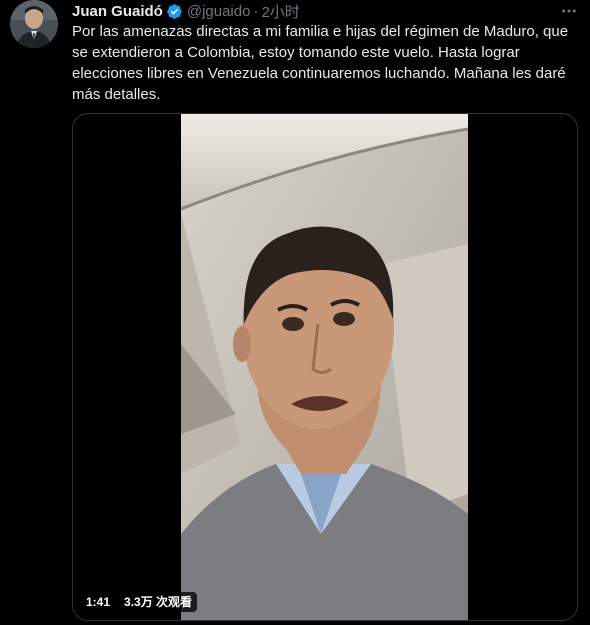 This screenshot has width=590, height=625. Describe the element at coordinates (158, 602) in the screenshot. I see `video-view-count: 3.3万 次观看` at that location.